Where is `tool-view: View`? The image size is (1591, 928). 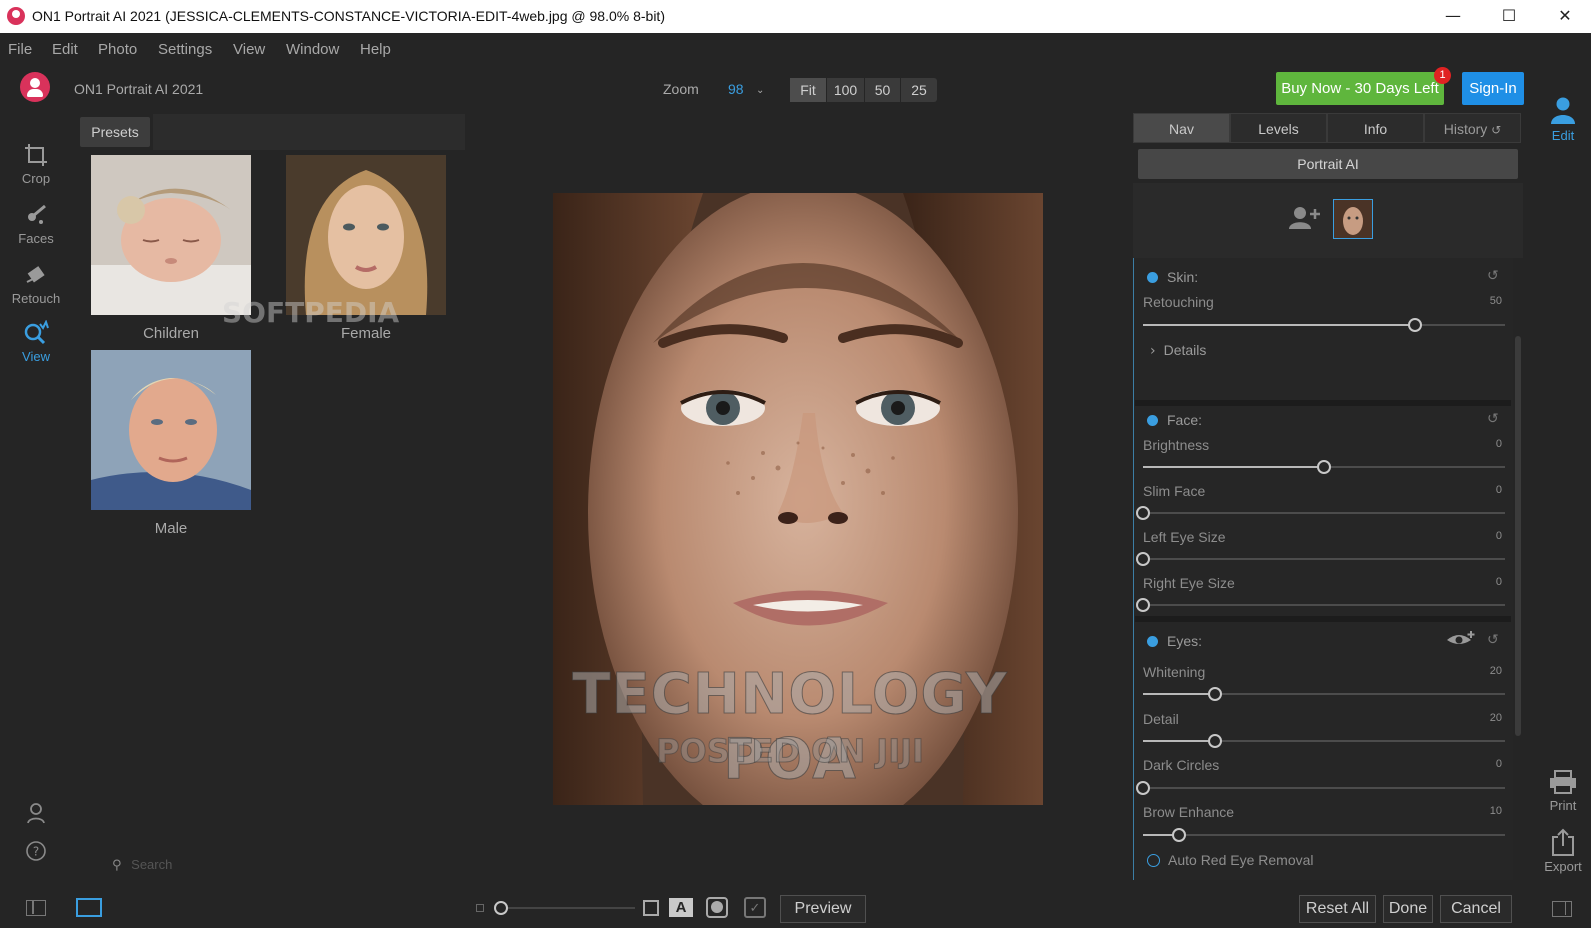 tool-view: View is located at coordinates (36, 342).